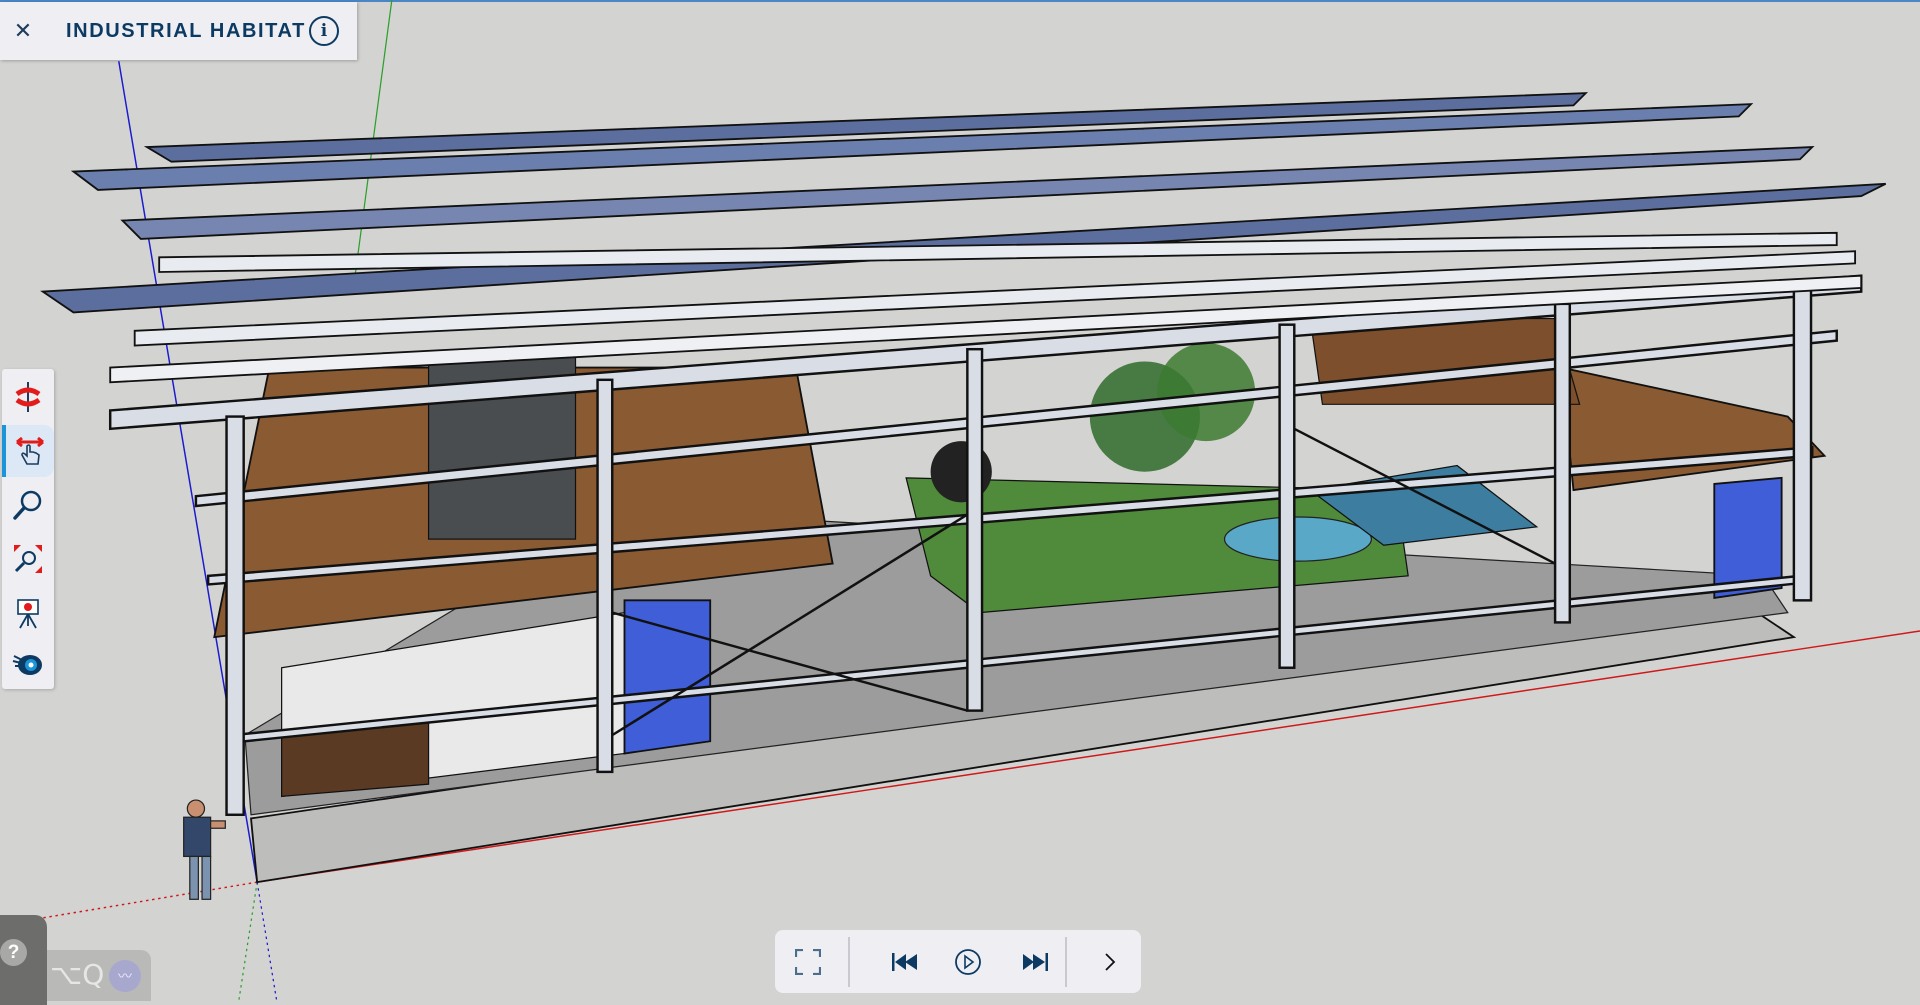 The image size is (1920, 1005). What do you see at coordinates (186, 30) in the screenshot?
I see `model-title: INDUSTRIAL HABITAT` at bounding box center [186, 30].